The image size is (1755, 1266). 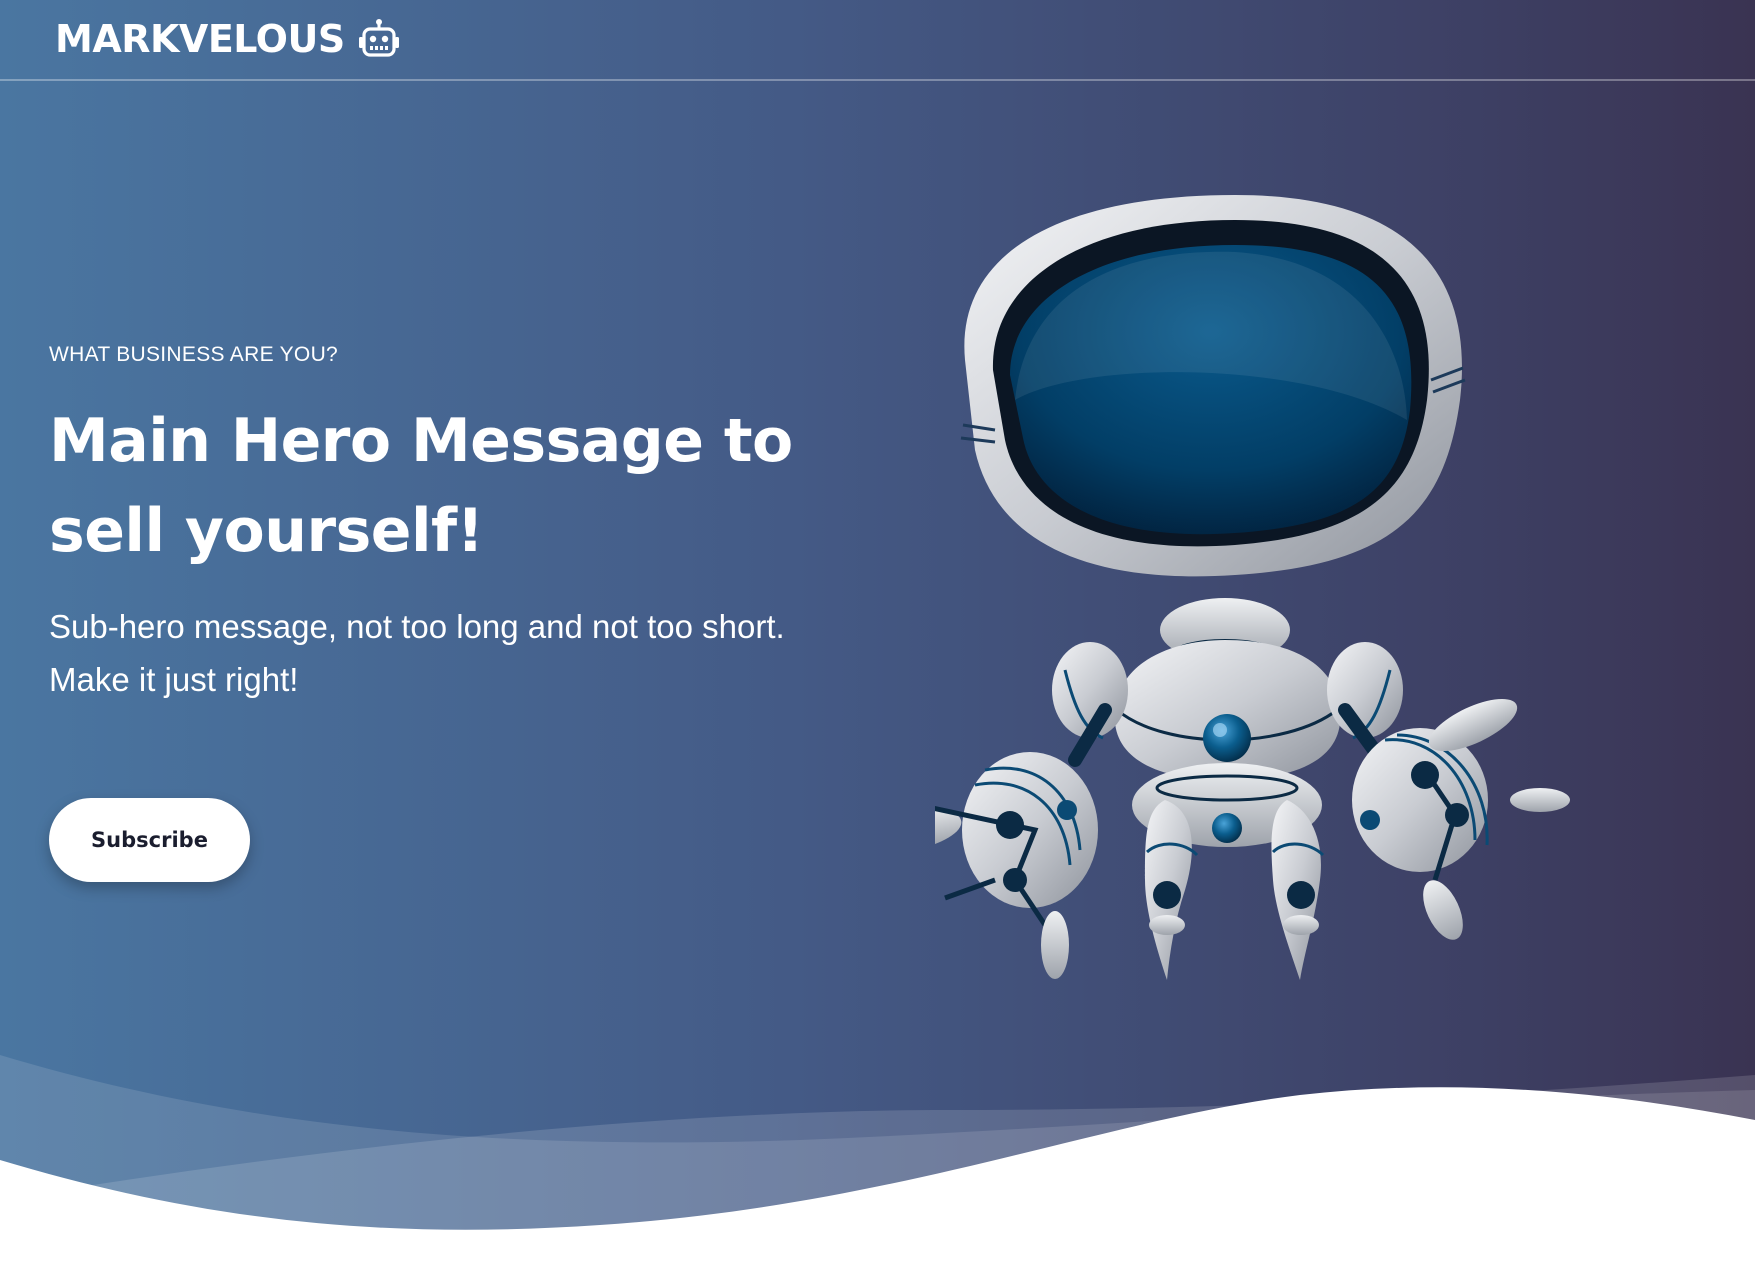 I want to click on hero-headline: Main Hero Message to sell yourself!, so click(x=421, y=486).